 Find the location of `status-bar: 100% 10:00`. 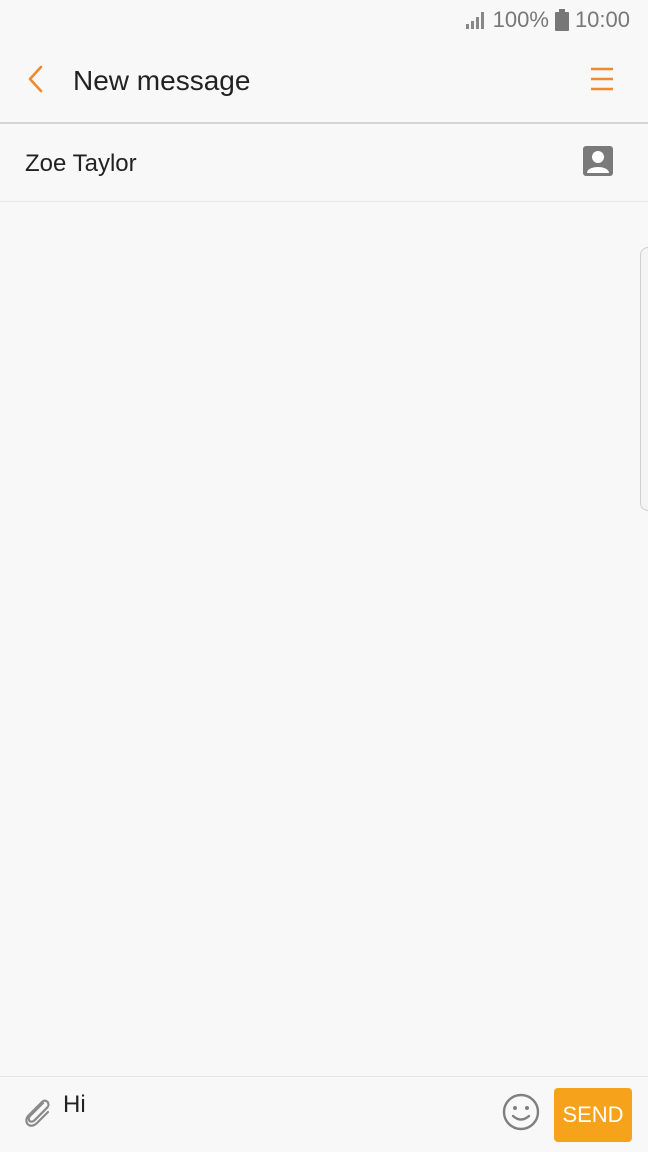

status-bar: 100% 10:00 is located at coordinates (324, 20).